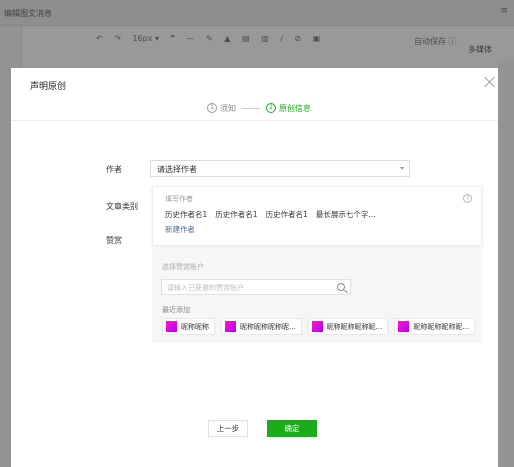 Image resolution: width=514 pixels, height=467 pixels. I want to click on author-select-value: 请选择作者, so click(177, 169).